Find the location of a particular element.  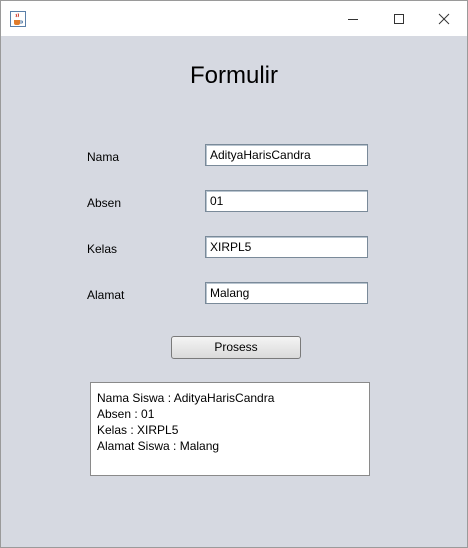

nama-field is located at coordinates (286, 155).